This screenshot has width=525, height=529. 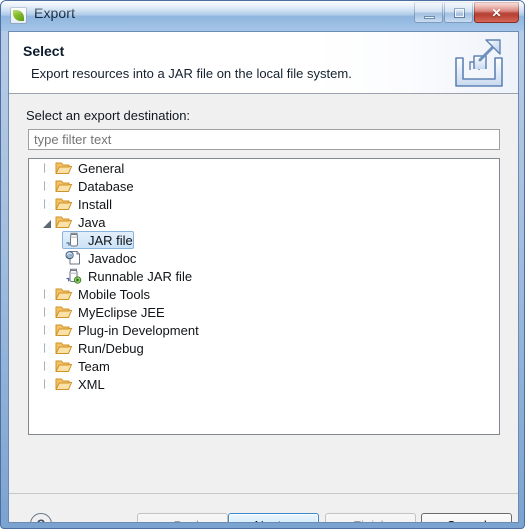 I want to click on close-button: ✕, so click(x=496, y=12).